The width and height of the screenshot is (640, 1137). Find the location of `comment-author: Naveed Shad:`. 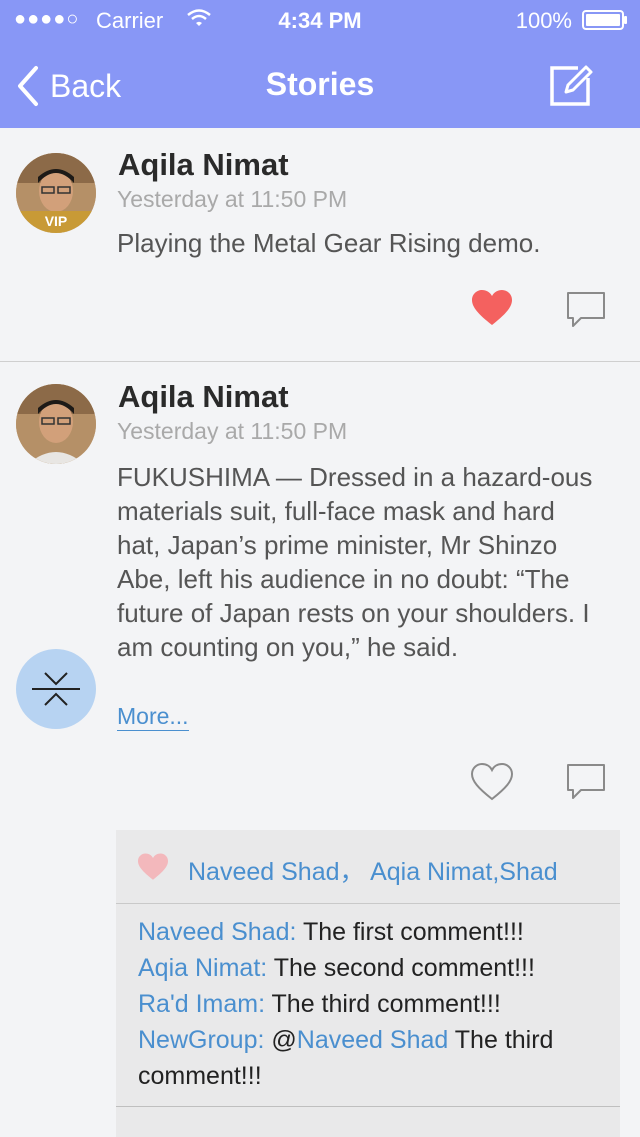

comment-author: Naveed Shad: is located at coordinates (217, 932).